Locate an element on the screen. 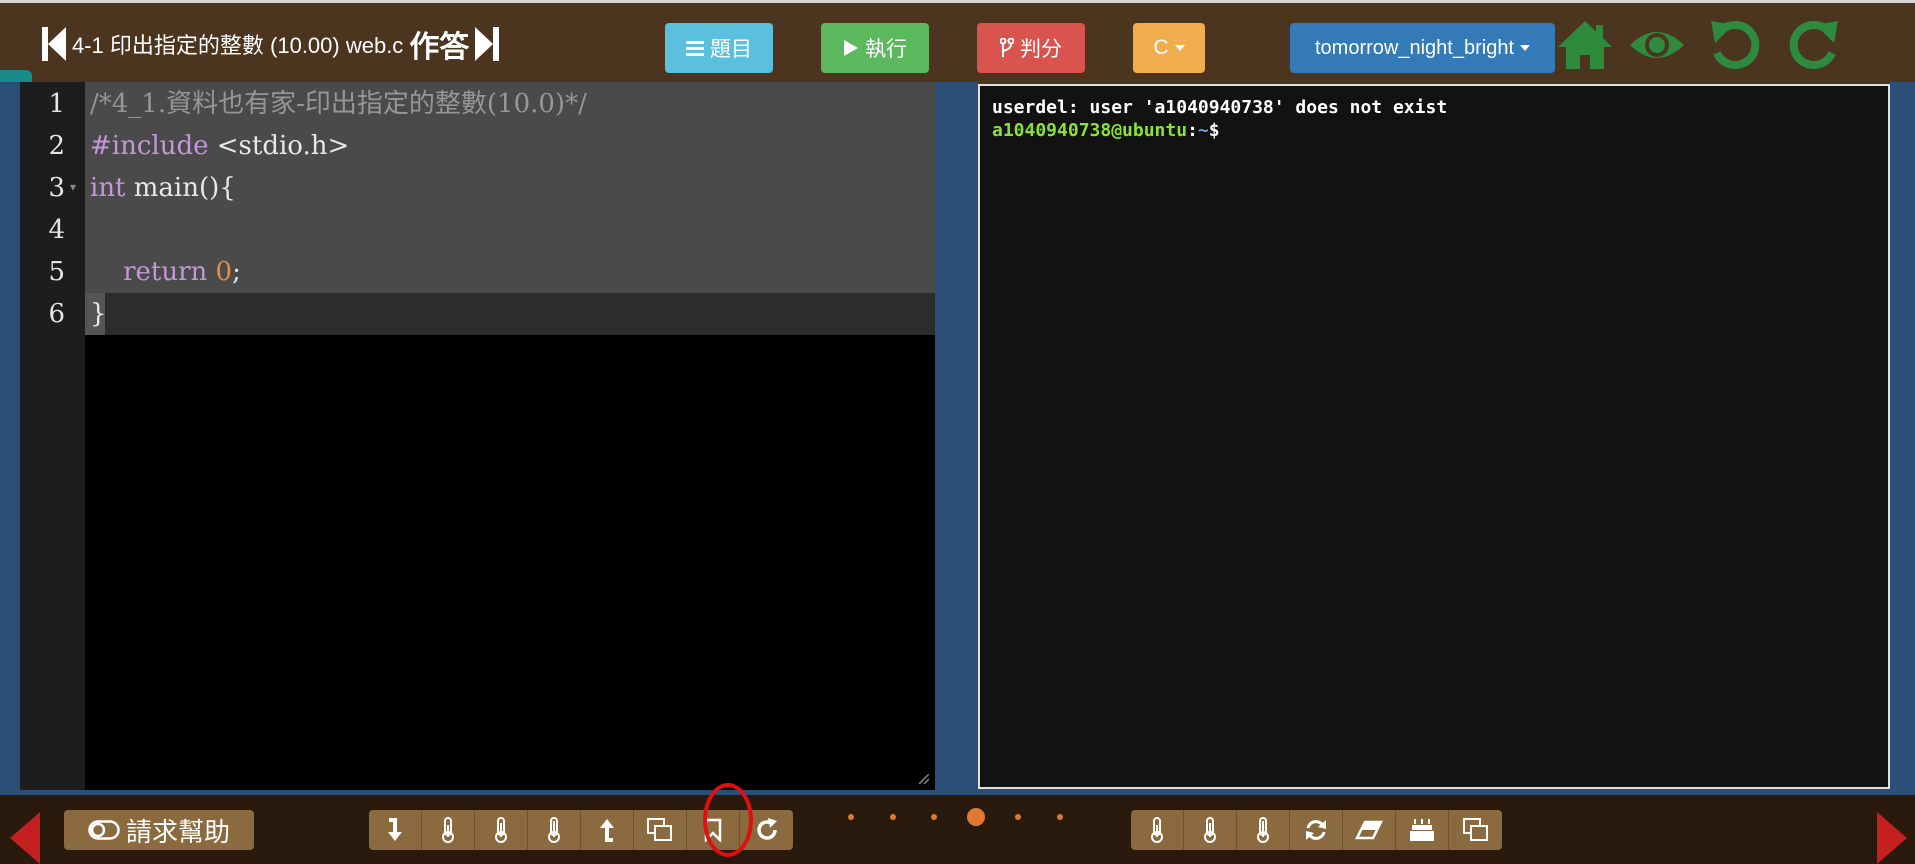 Image resolution: width=1915 pixels, height=864 pixels. terminal-sync-button is located at coordinates (1316, 830).